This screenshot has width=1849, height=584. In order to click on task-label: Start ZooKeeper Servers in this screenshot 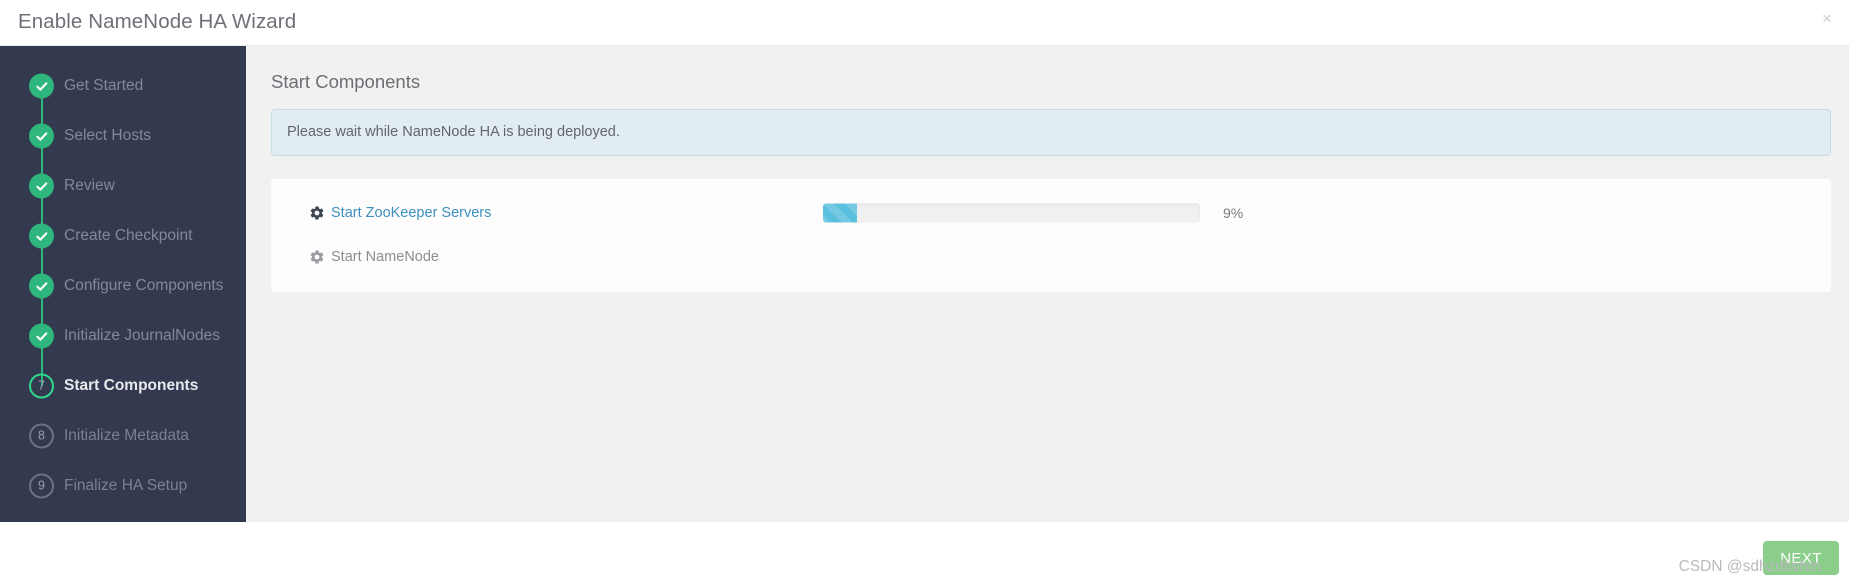, I will do `click(411, 213)`.